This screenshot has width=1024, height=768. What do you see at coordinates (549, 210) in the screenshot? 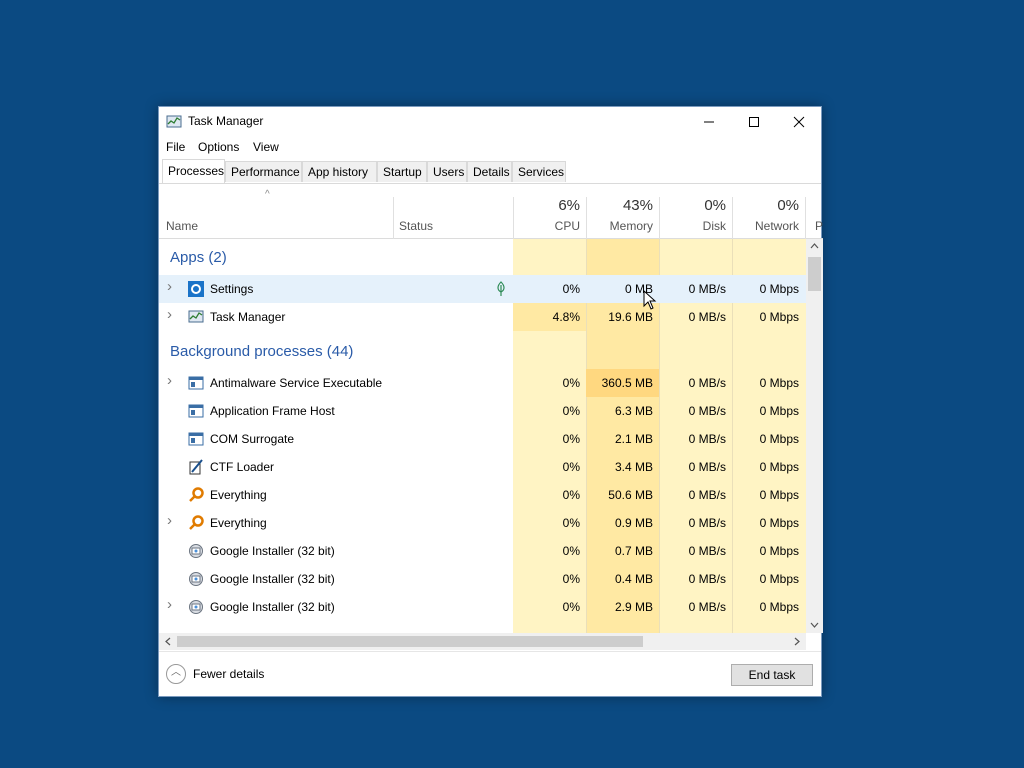
I see `column-cpu: 6% CPU` at bounding box center [549, 210].